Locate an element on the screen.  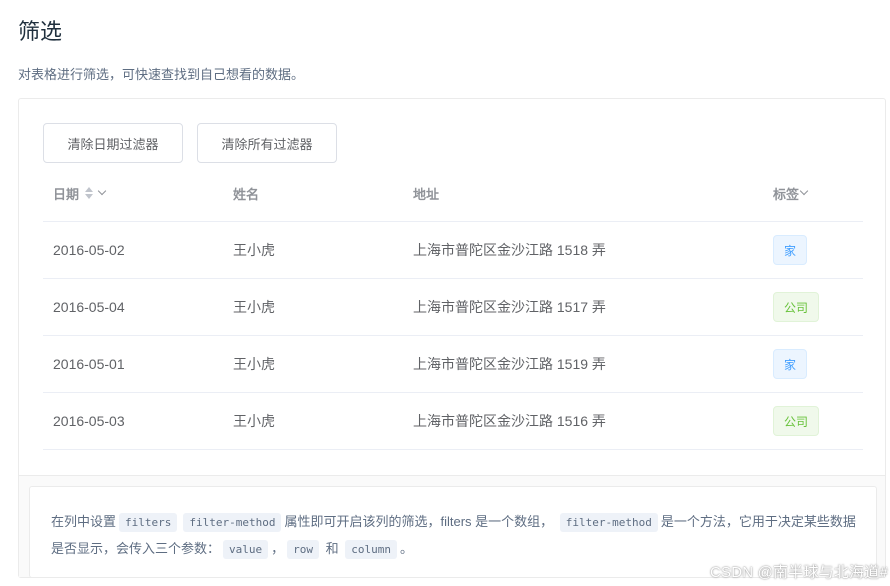
cell-date: 2016-05-03 is located at coordinates (89, 421).